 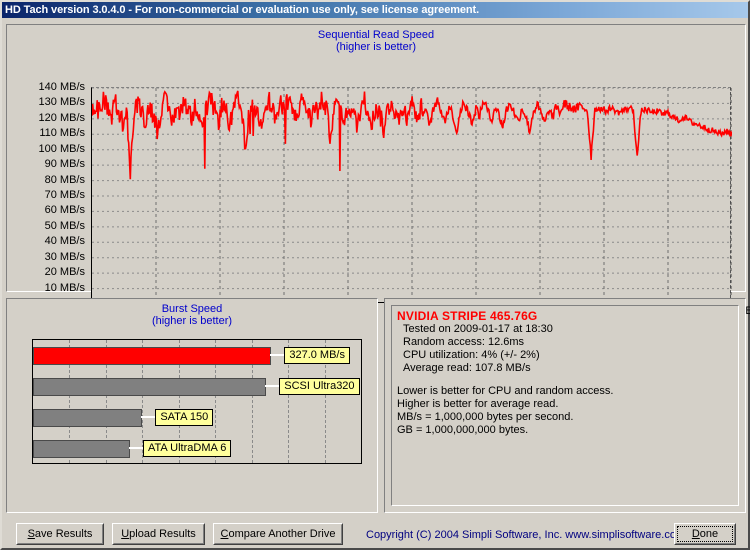 What do you see at coordinates (376, 47) in the screenshot?
I see `sequential-subtitle-text: (higher is better)` at bounding box center [376, 47].